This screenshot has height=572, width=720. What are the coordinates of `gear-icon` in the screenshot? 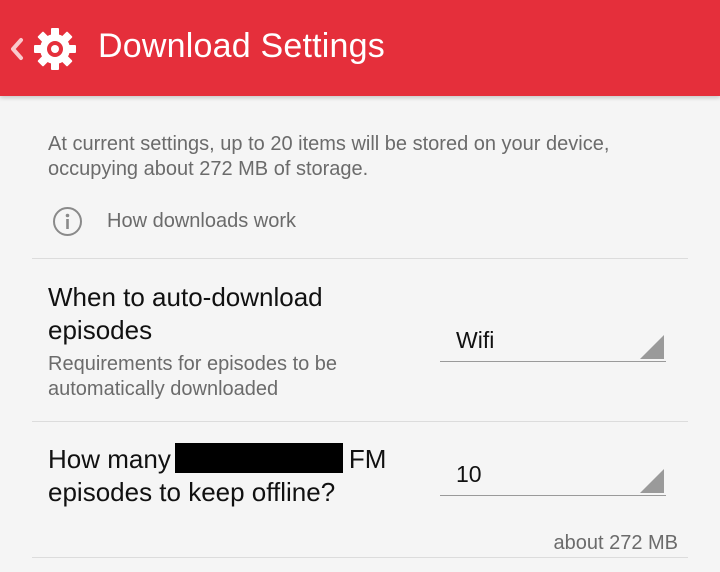 It's located at (55, 49).